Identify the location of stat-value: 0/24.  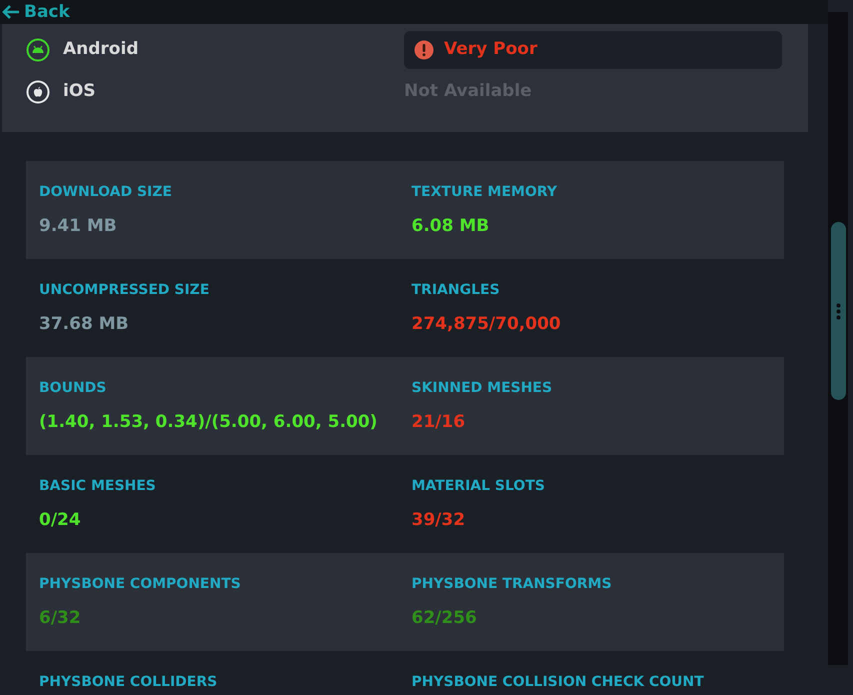
(60, 520).